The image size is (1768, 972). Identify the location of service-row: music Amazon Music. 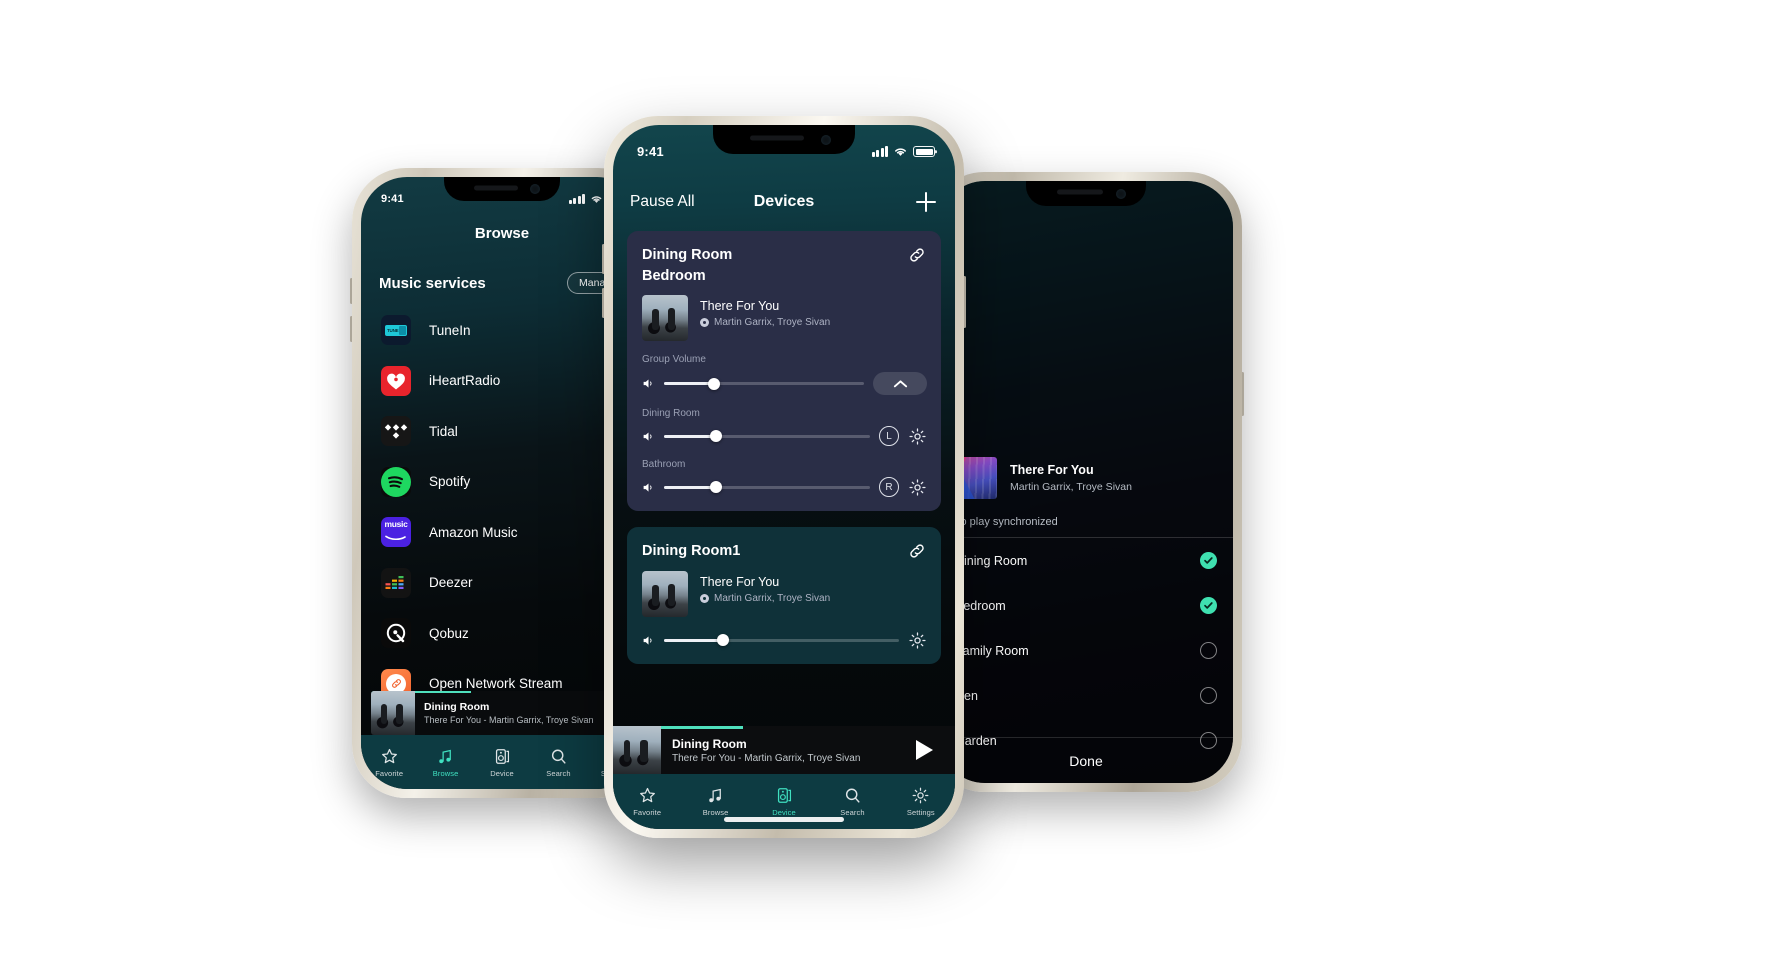
(502, 532).